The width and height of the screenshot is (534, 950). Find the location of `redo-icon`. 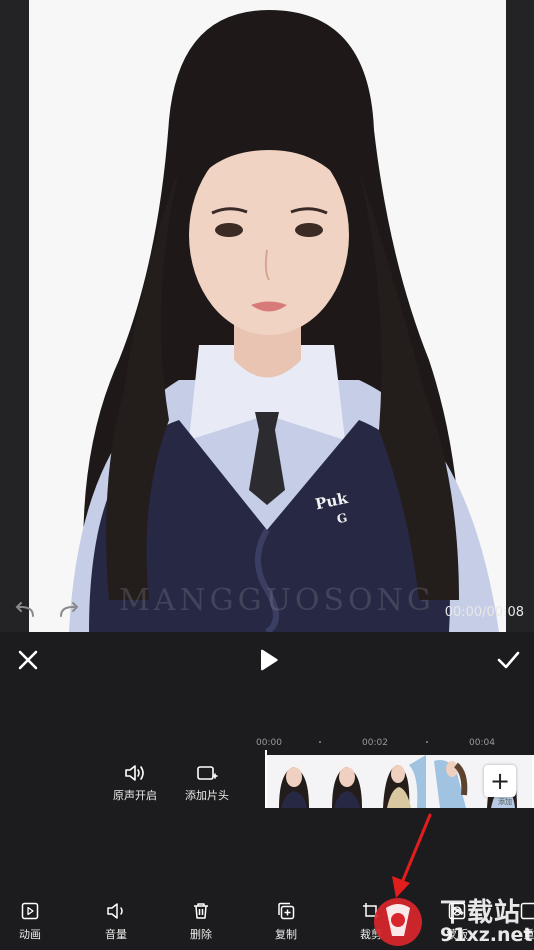

redo-icon is located at coordinates (69, 610).